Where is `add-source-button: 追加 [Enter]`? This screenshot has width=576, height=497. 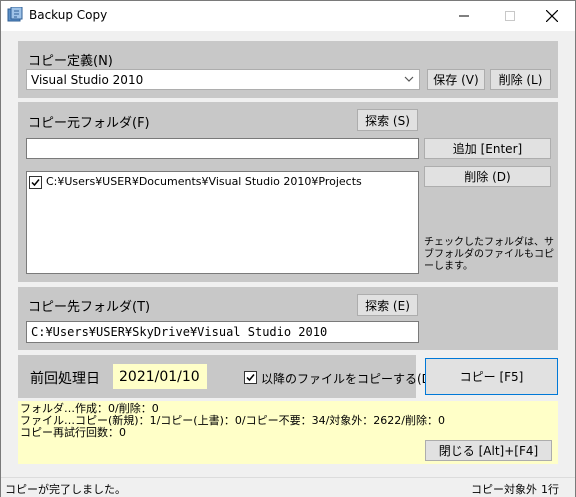 add-source-button: 追加 [Enter] is located at coordinates (487, 148).